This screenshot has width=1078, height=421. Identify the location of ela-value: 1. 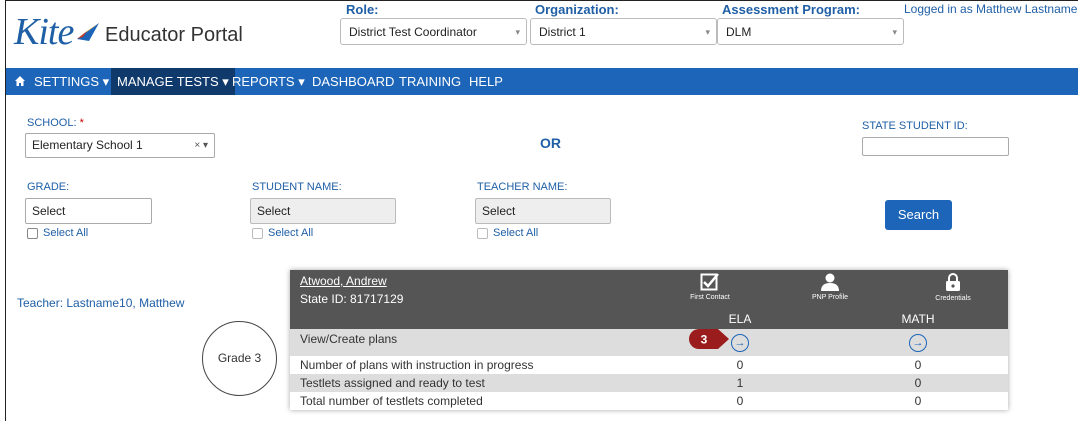
(740, 383).